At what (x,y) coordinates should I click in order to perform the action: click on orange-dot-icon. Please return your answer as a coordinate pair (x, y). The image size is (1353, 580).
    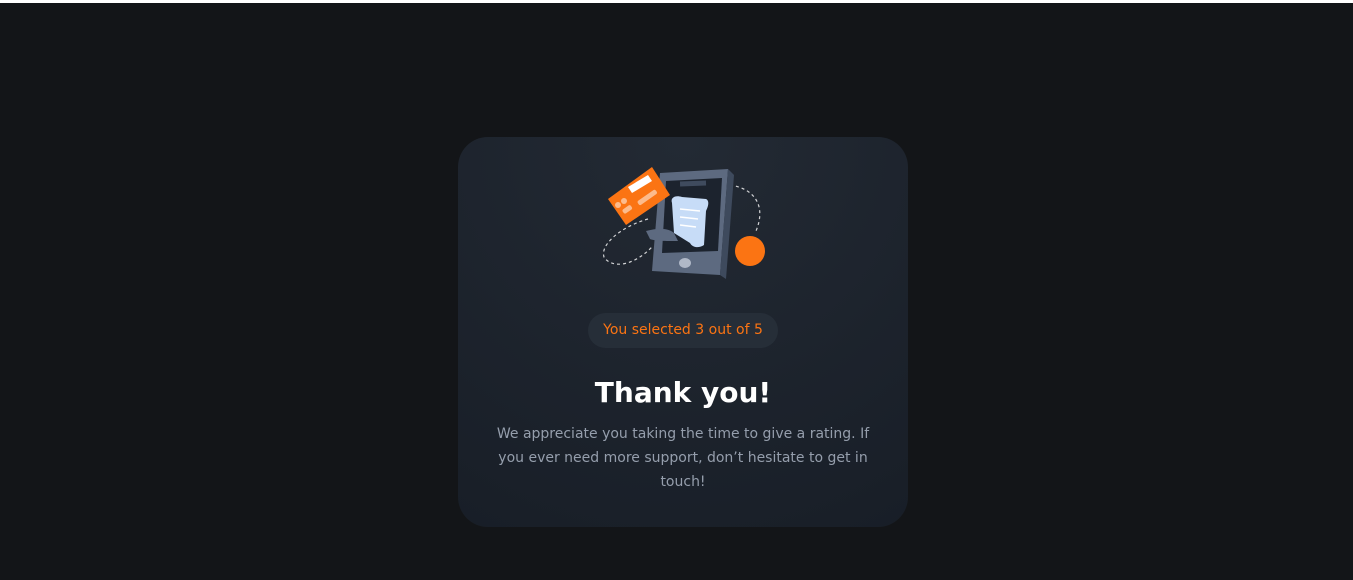
    Looking at the image, I should click on (750, 251).